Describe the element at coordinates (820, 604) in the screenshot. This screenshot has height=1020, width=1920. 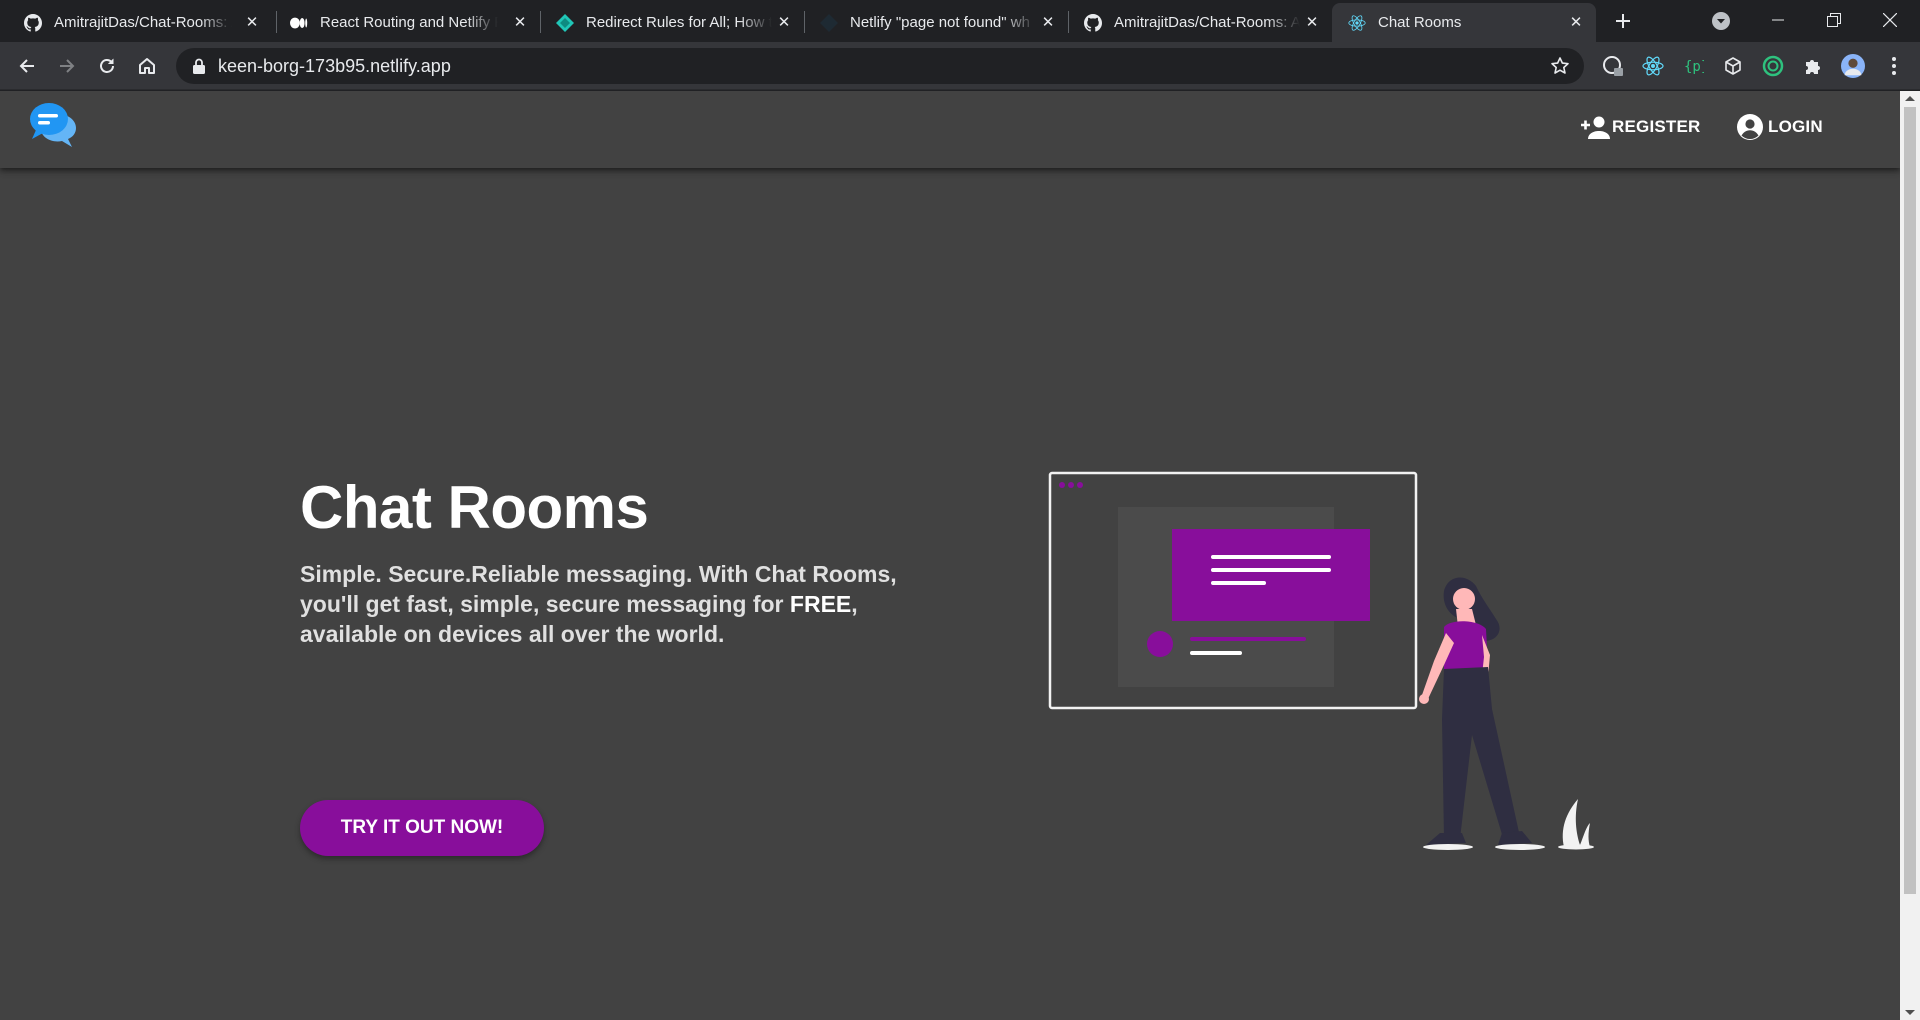
I see `hero-text-emphasis: FREE` at that location.